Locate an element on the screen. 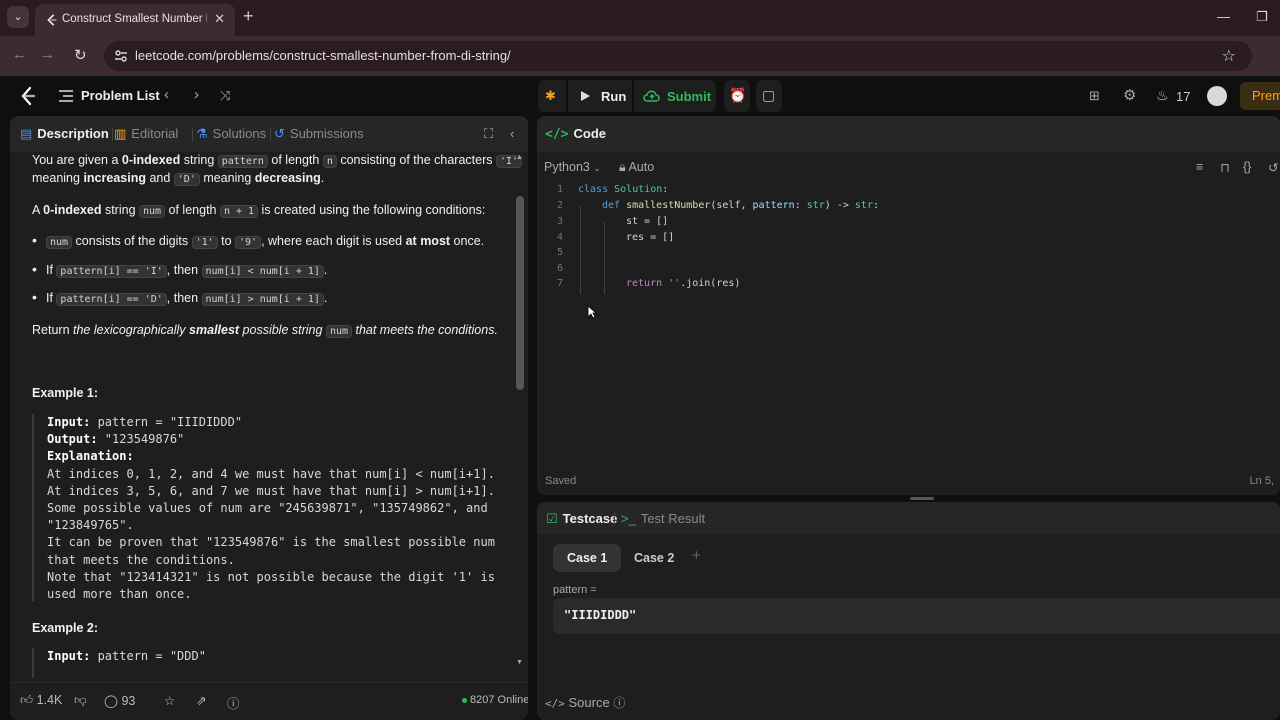 This screenshot has height=720, width=1280. case-1-tab: Case 1 is located at coordinates (587, 558).